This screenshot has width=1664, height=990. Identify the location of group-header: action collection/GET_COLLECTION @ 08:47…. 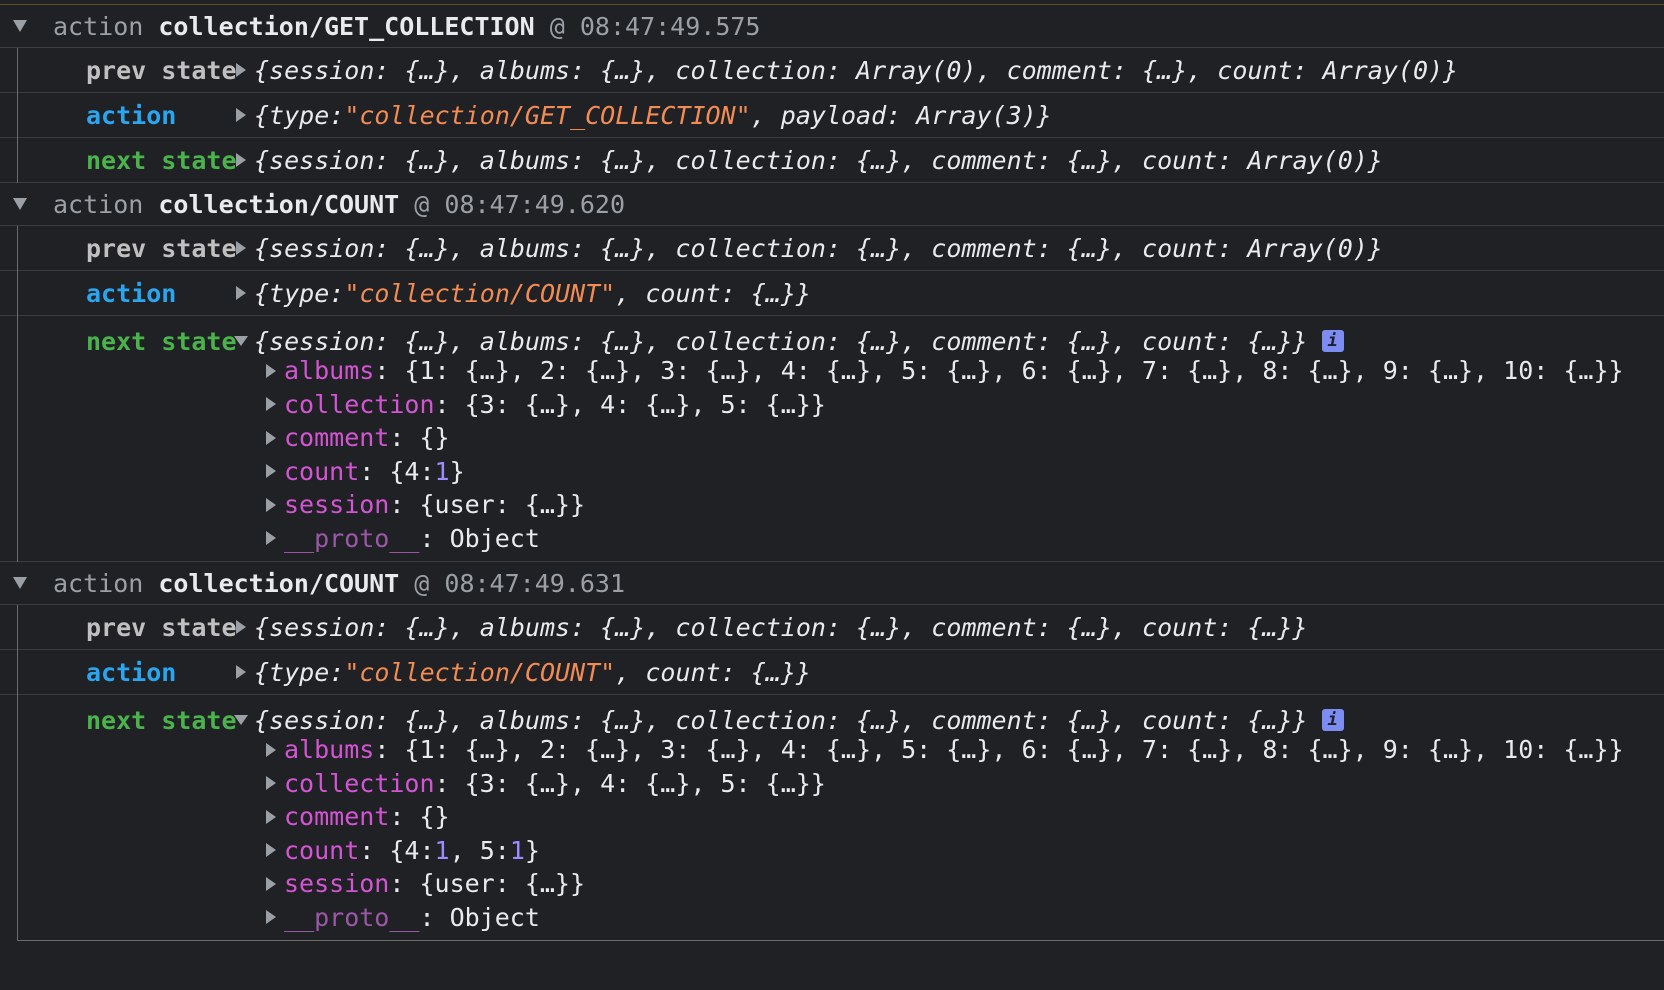
(832, 26).